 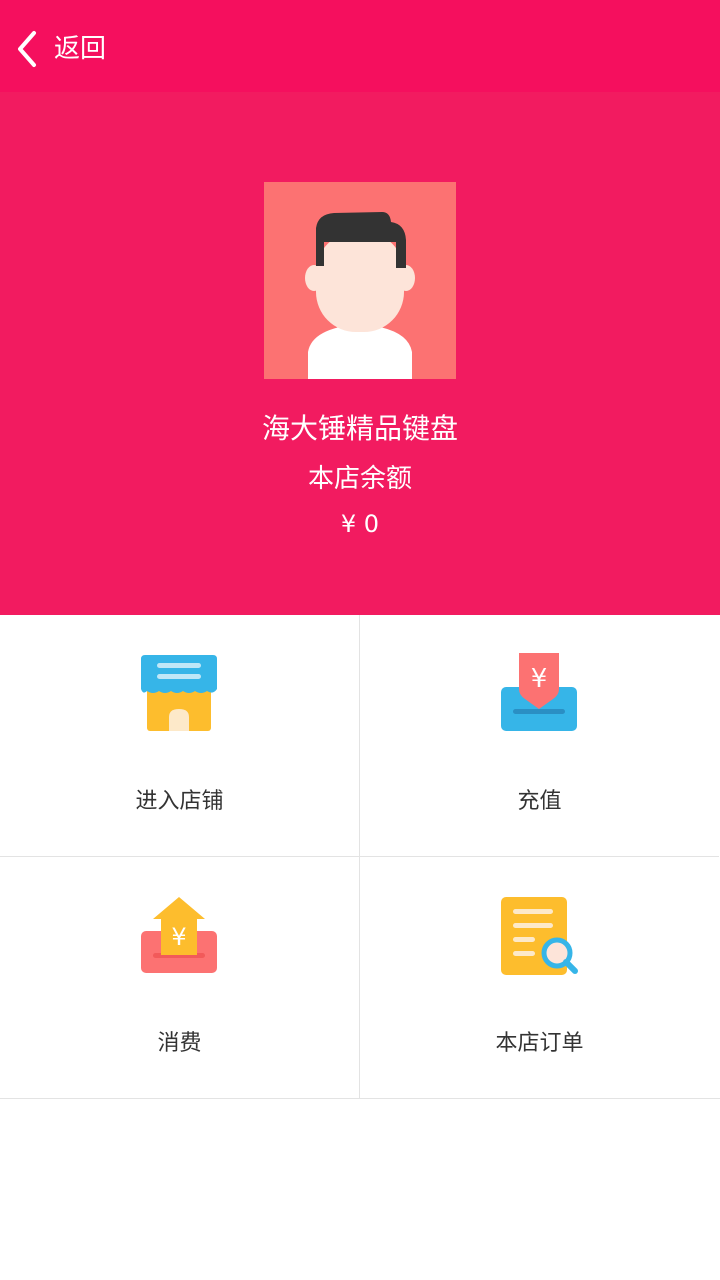 I want to click on avatar, so click(x=360, y=280).